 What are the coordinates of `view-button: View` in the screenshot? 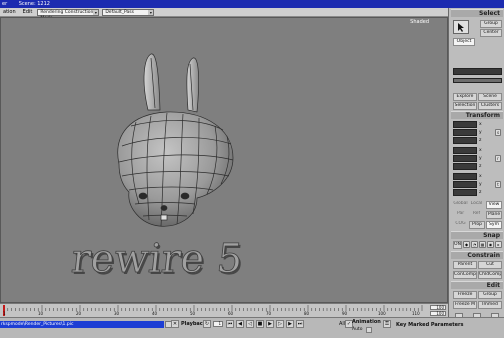 It's located at (494, 205).